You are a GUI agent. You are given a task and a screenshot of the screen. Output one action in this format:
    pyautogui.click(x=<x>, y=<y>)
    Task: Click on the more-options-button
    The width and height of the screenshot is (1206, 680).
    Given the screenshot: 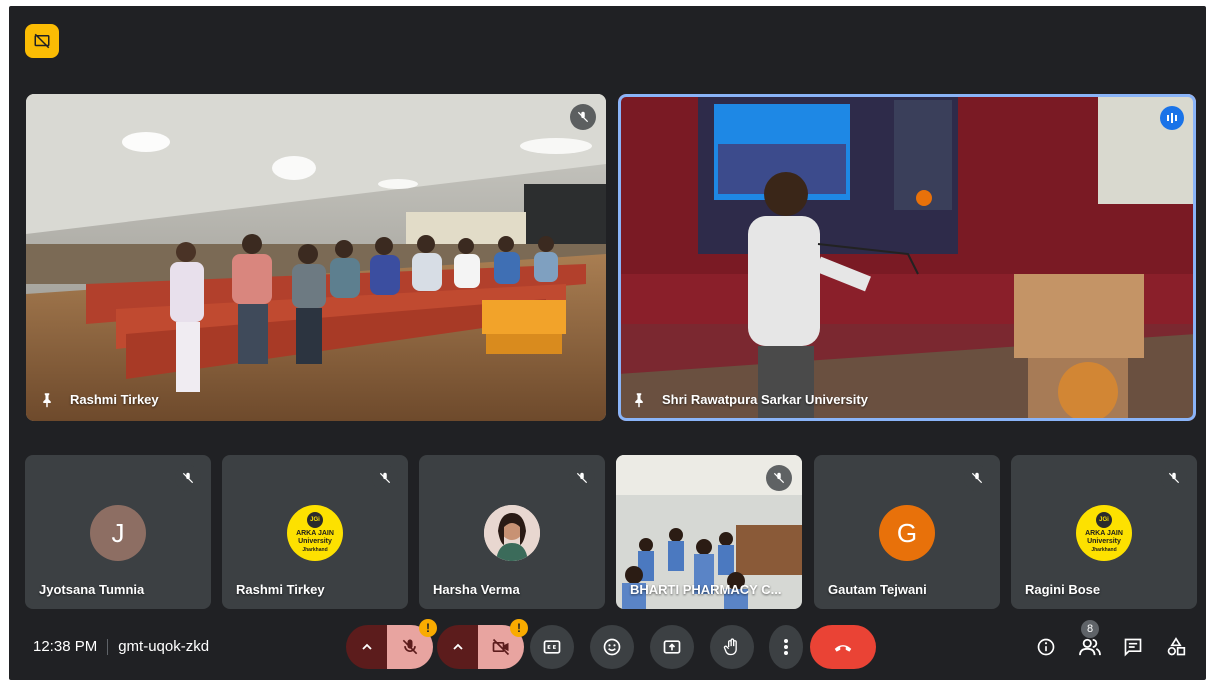 What is the action you would take?
    pyautogui.click(x=786, y=647)
    